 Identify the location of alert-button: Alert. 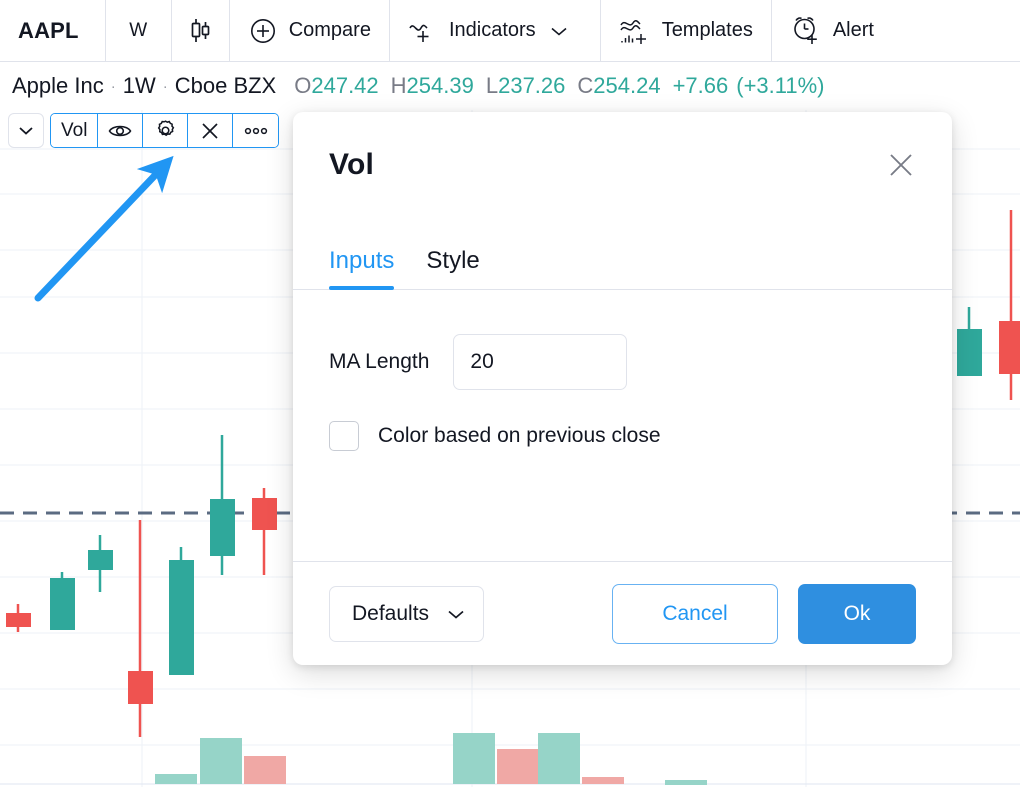
(832, 30).